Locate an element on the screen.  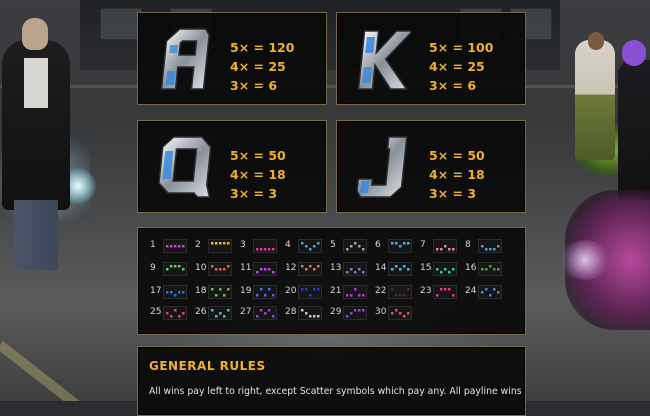
payline-item: 5 is located at coordinates (350, 245).